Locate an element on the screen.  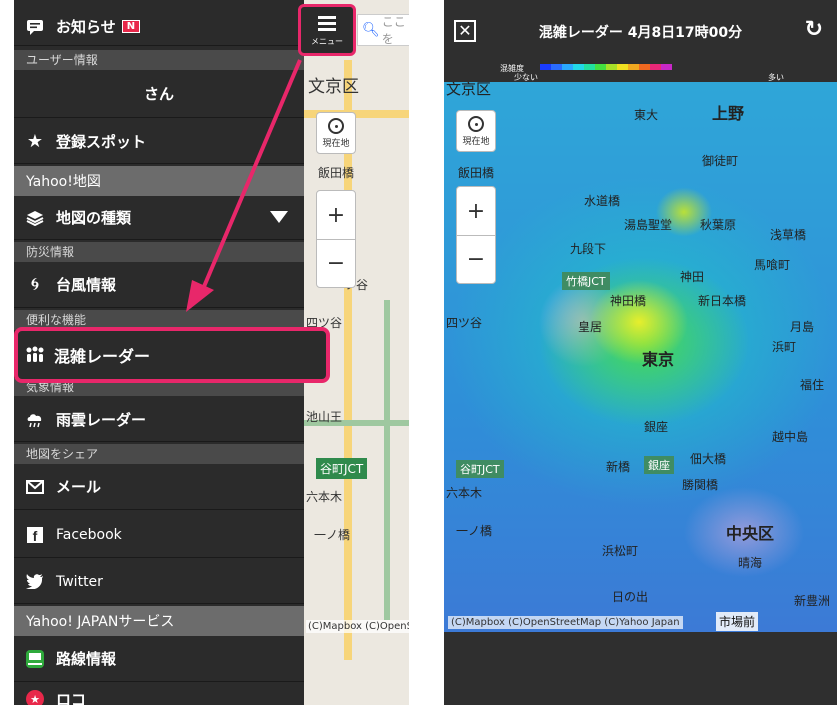
map-label-yushima: 湯島聖堂 is located at coordinates (648, 225).